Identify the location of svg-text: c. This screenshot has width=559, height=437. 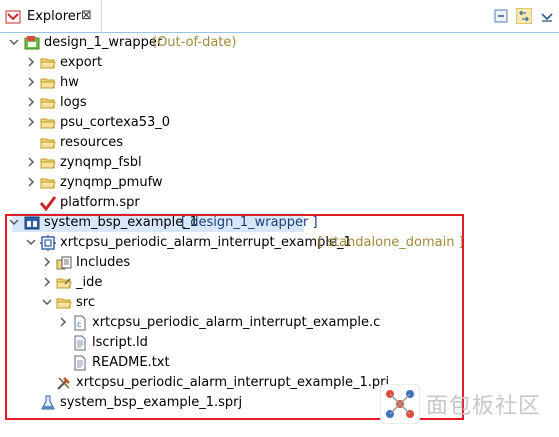
(79, 324).